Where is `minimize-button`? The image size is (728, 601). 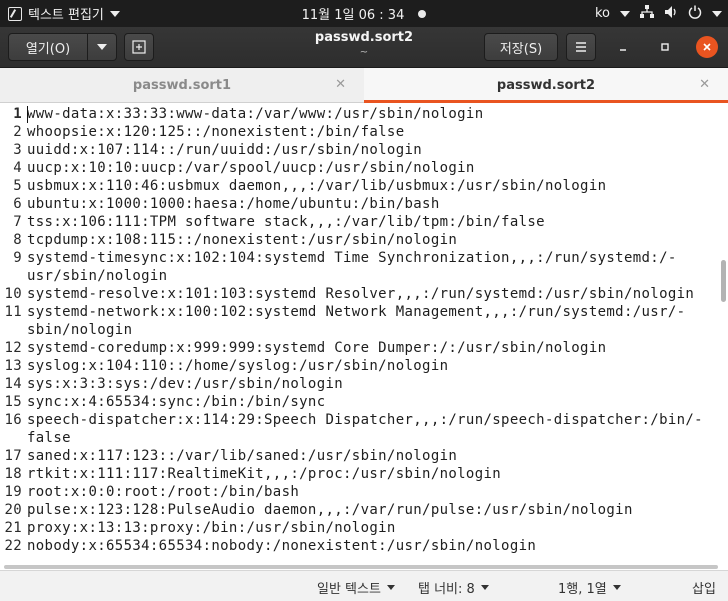 minimize-button is located at coordinates (623, 47).